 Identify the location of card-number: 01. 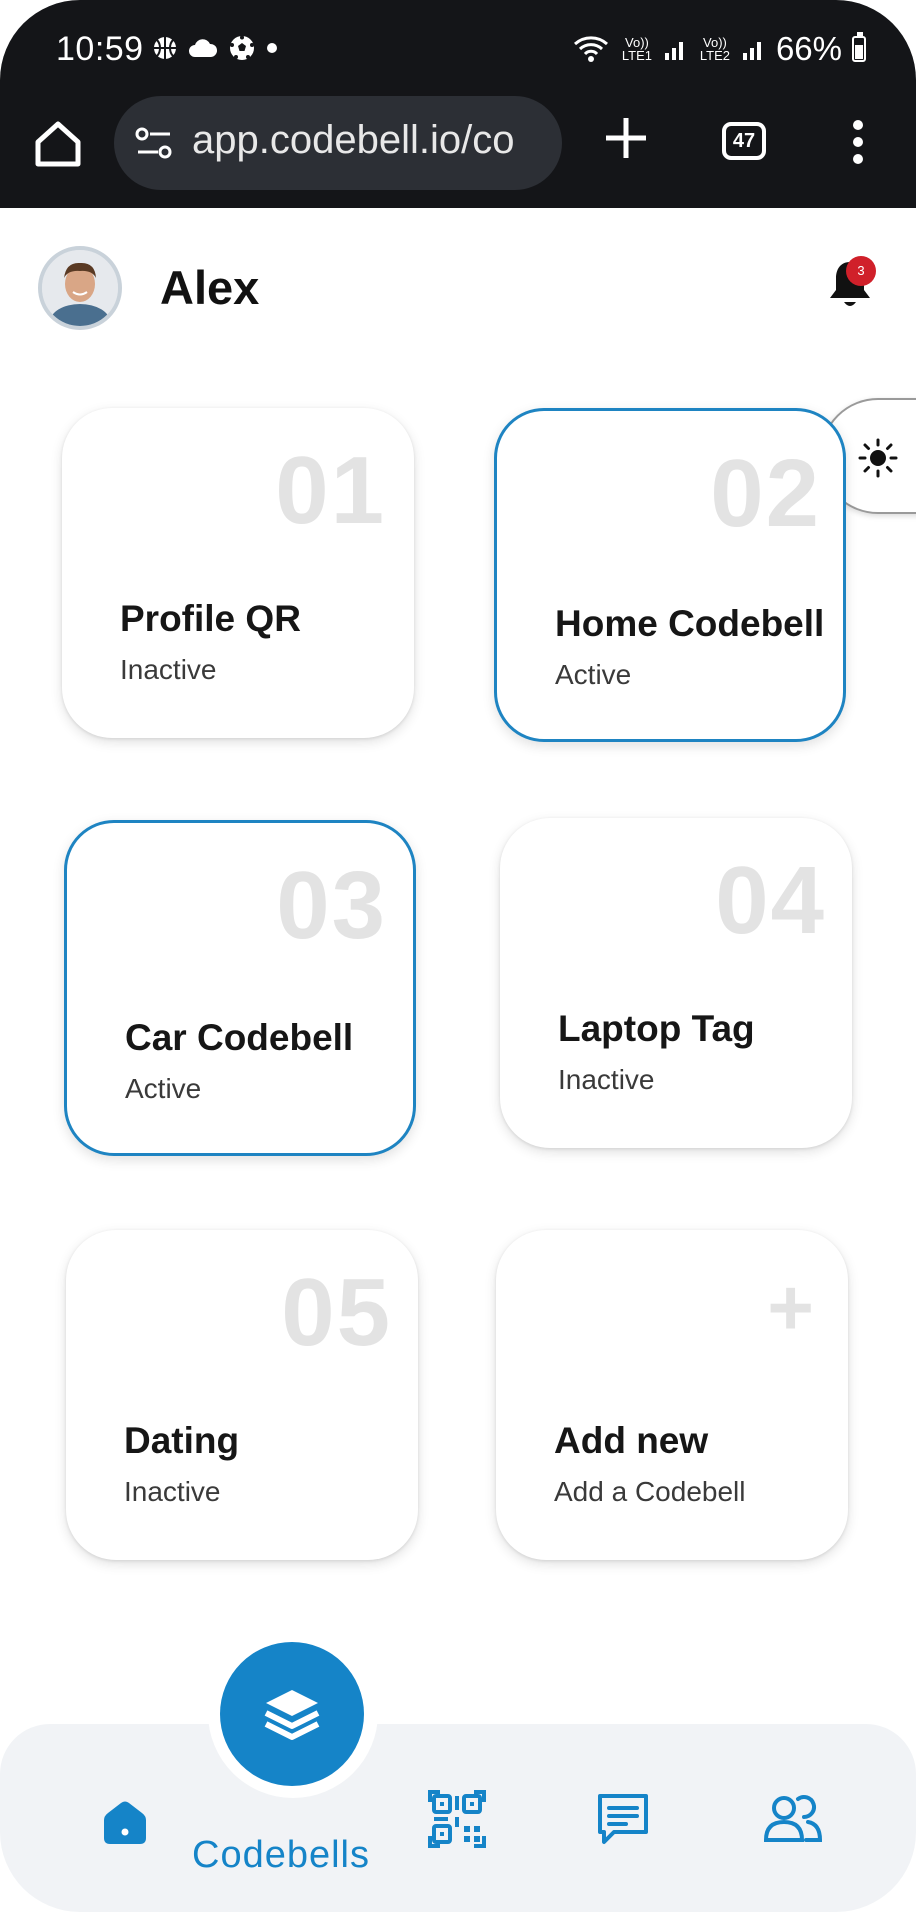
(330, 490).